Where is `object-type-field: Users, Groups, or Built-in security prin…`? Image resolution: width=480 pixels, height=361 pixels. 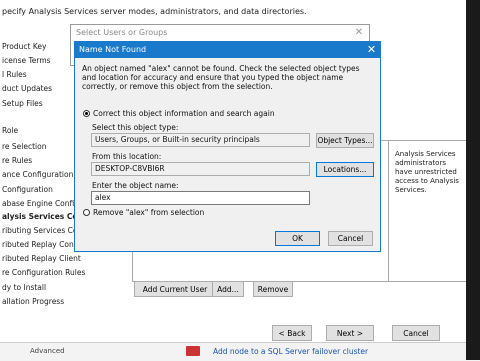
object-type-field: Users, Groups, or Built-in security prin… is located at coordinates (200, 140).